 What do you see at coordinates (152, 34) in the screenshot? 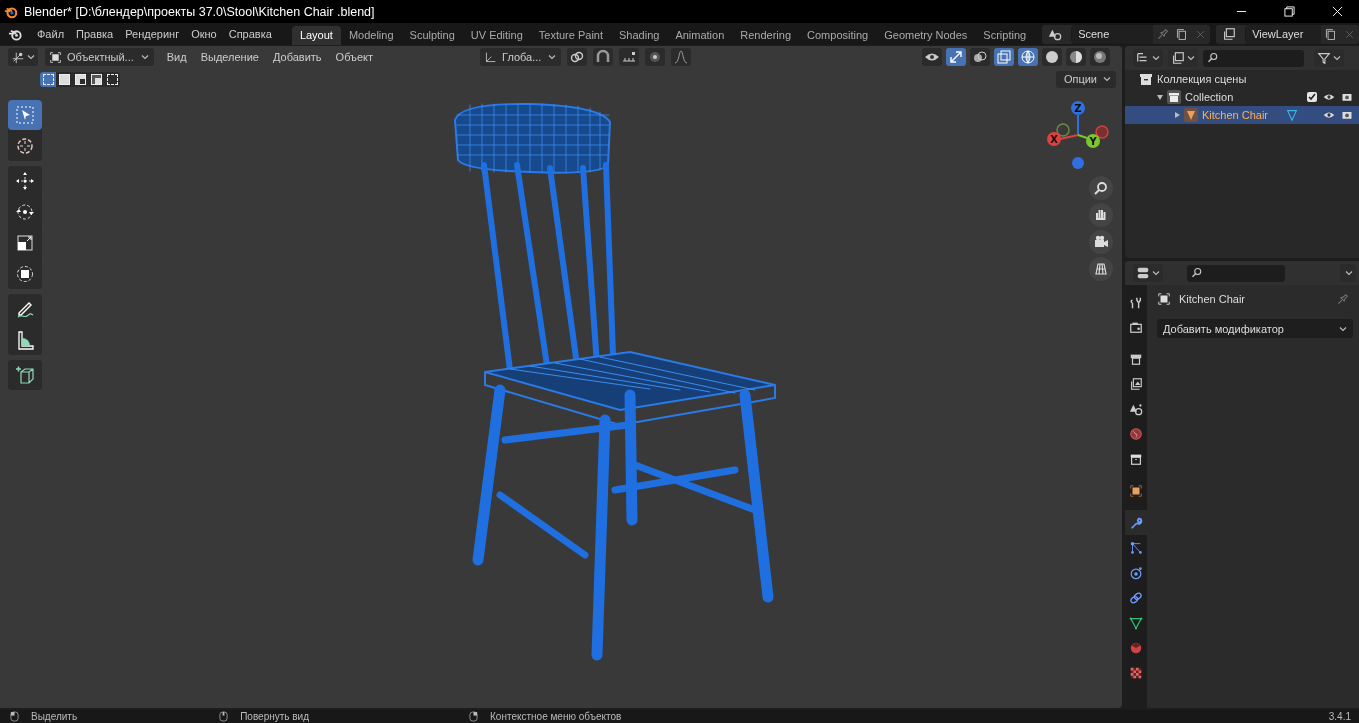
I see `menu-item: Рендеринг` at bounding box center [152, 34].